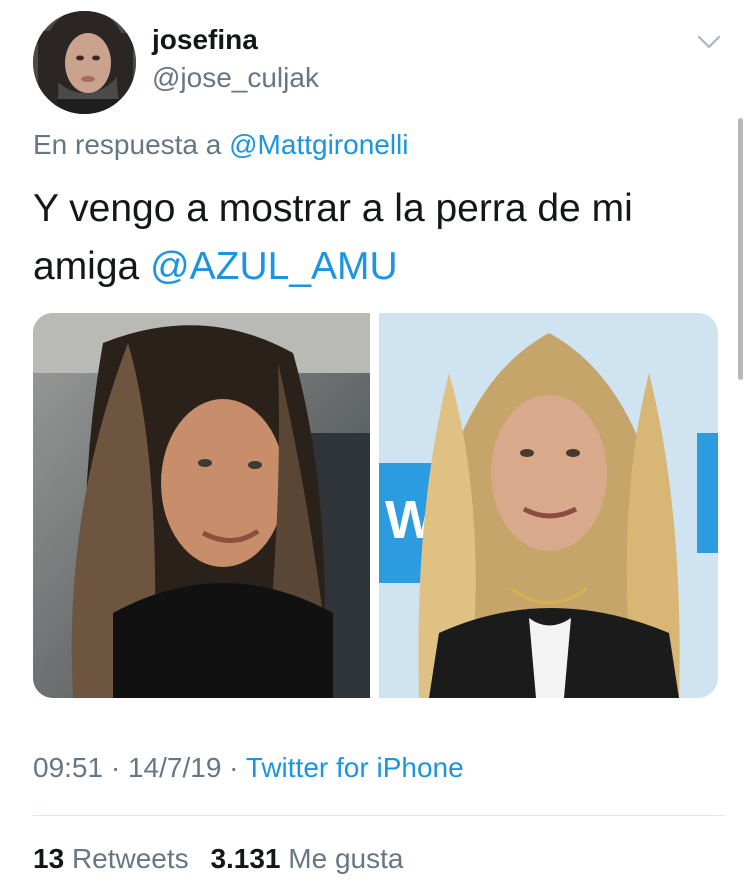 Image resolution: width=750 pixels, height=889 pixels. Describe the element at coordinates (709, 42) in the screenshot. I see `chevron-down-icon` at that location.